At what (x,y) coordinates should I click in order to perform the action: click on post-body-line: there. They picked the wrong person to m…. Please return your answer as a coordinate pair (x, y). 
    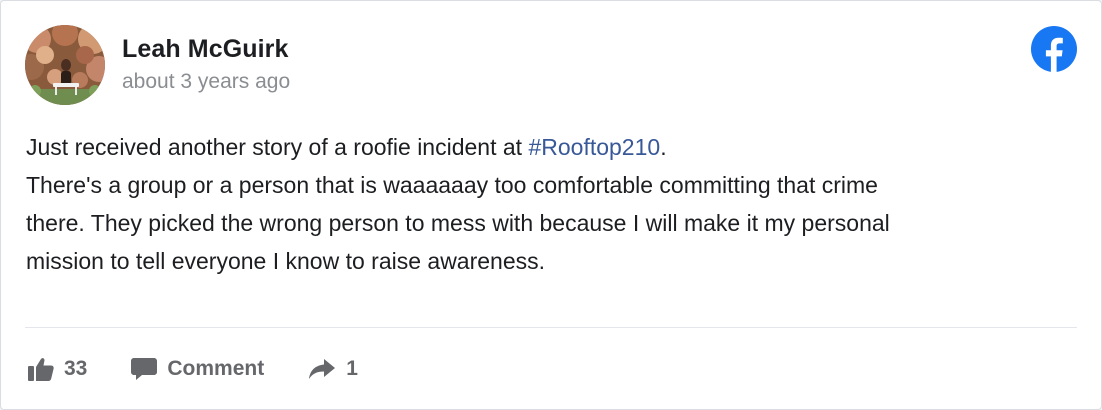
    Looking at the image, I should click on (458, 223).